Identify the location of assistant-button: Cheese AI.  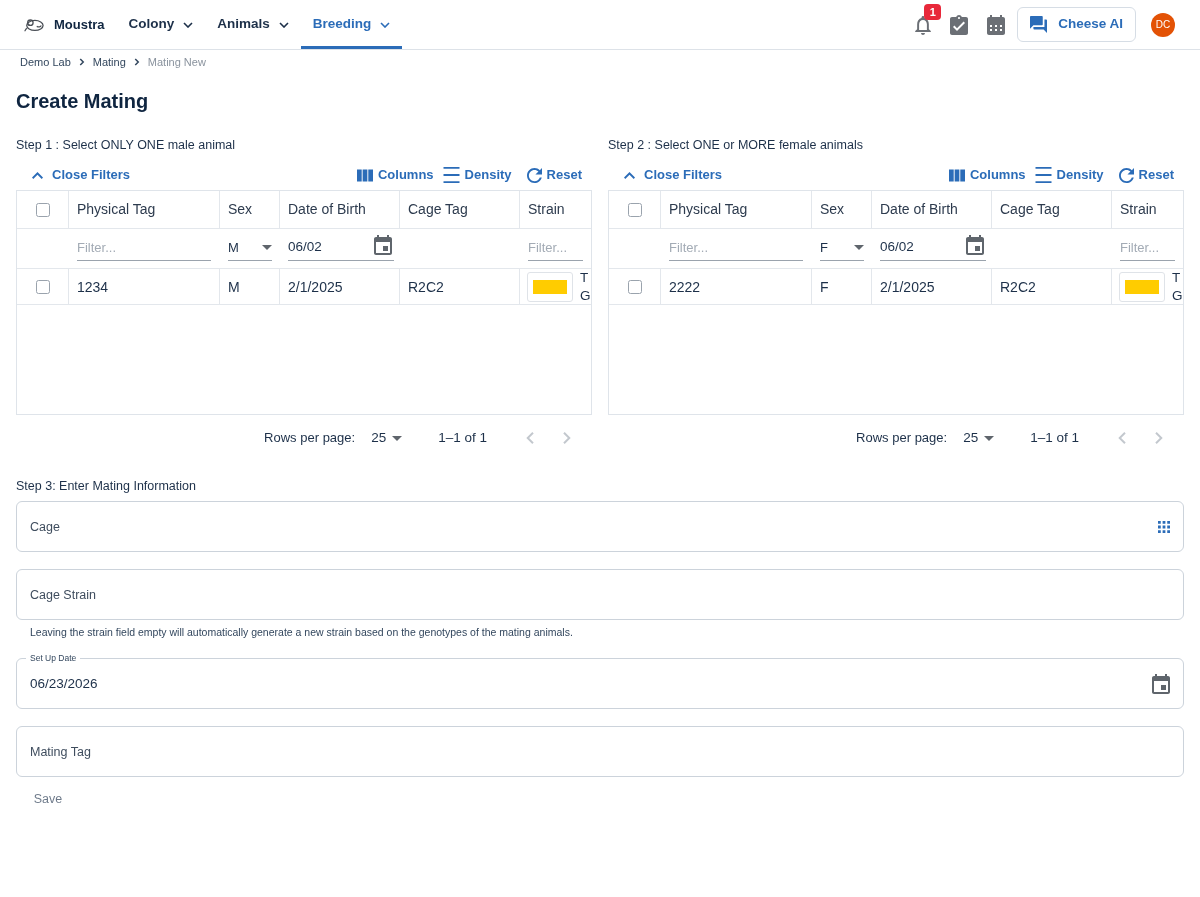
(1076, 24).